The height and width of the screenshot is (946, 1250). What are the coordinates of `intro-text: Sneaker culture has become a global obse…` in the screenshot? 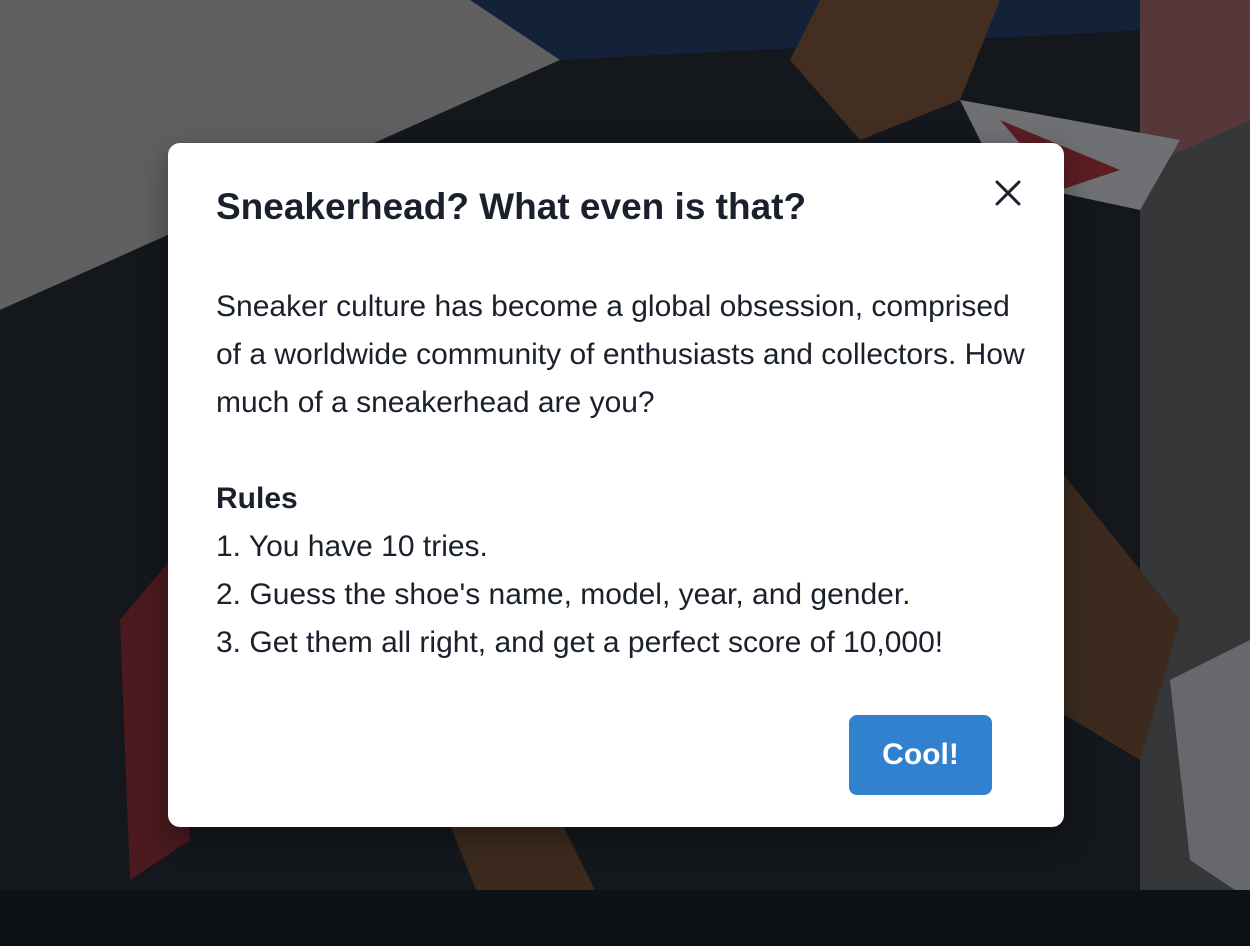 It's located at (620, 354).